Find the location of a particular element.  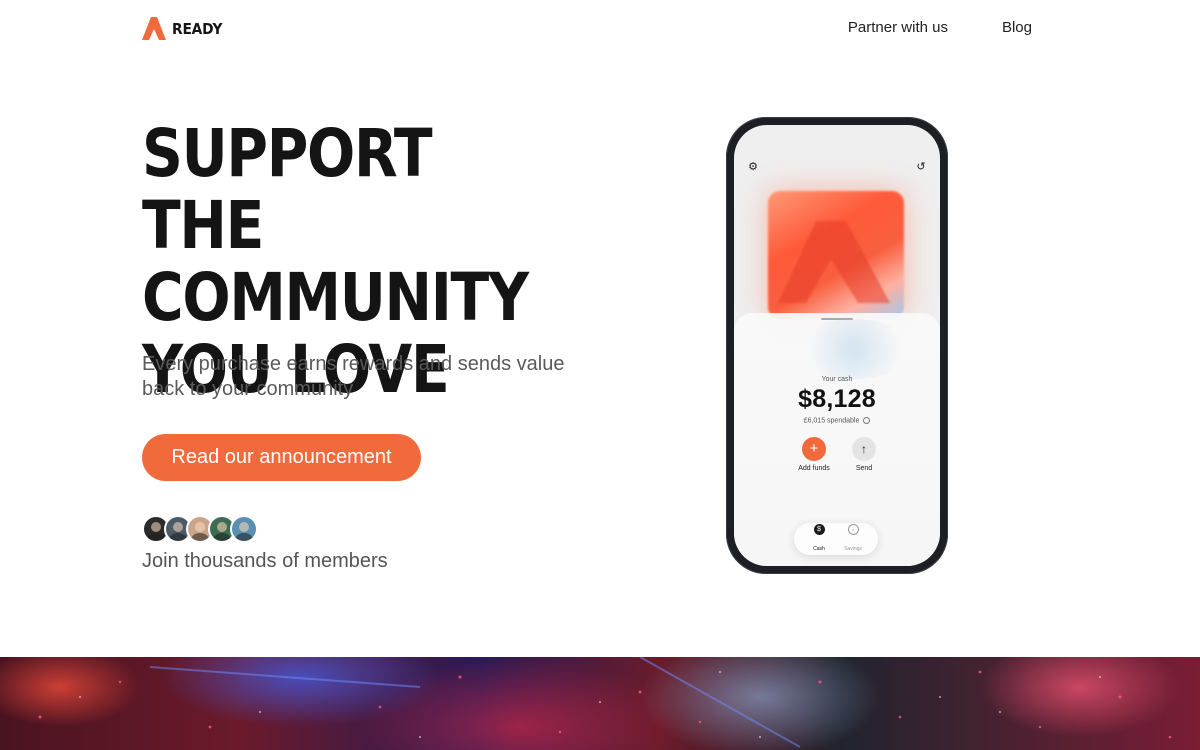

tab-cash-label: Cash is located at coordinates (819, 548).